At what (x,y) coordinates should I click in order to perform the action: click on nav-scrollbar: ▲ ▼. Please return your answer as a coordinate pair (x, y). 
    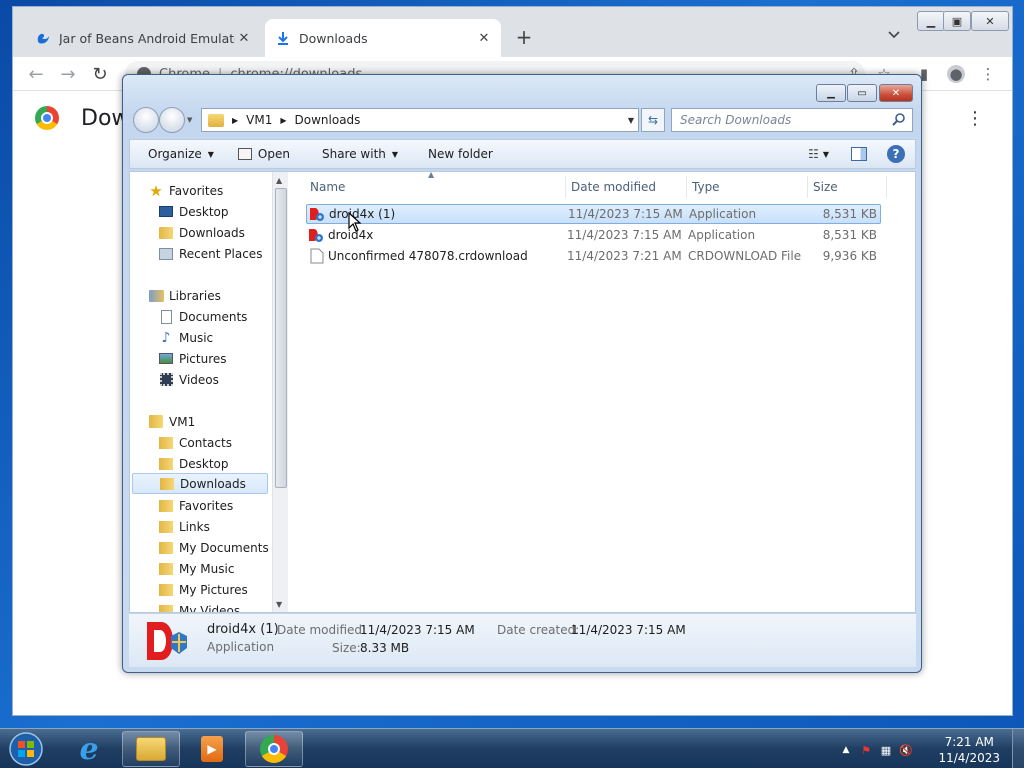
    Looking at the image, I should click on (280, 392).